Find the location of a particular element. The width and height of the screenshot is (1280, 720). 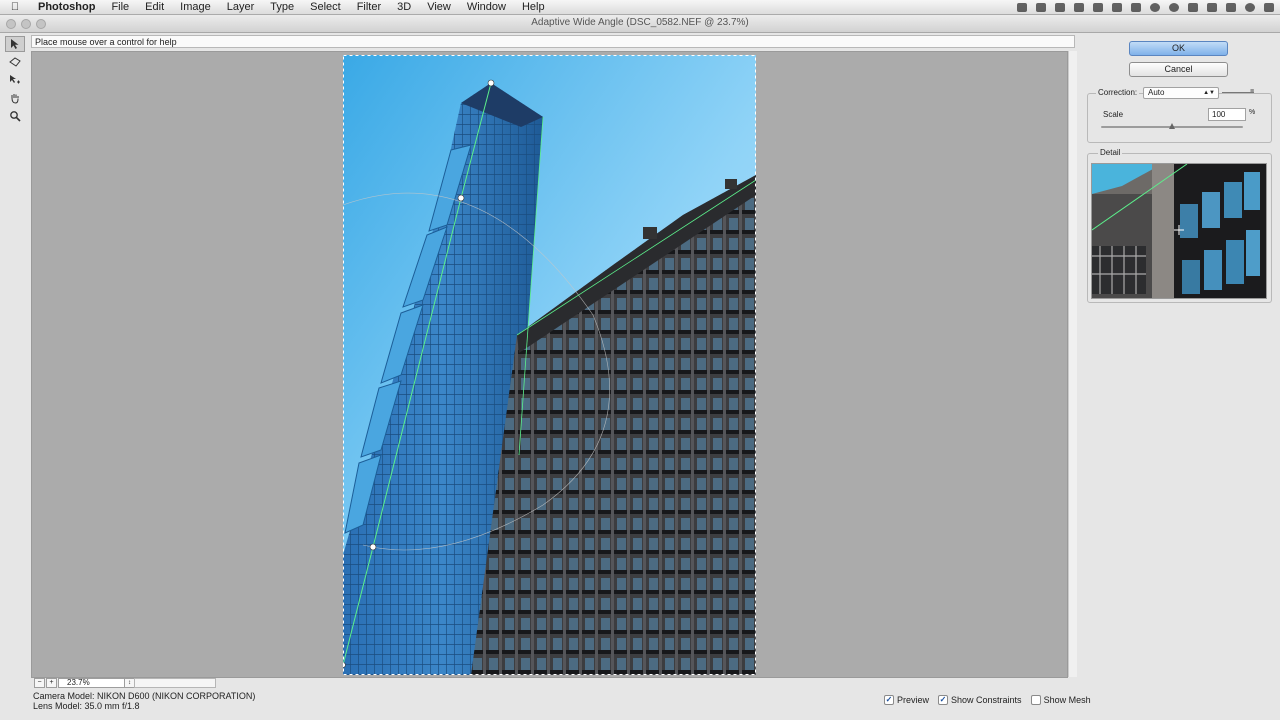

panel-menu-icon: ≡ is located at coordinates (1254, 91).